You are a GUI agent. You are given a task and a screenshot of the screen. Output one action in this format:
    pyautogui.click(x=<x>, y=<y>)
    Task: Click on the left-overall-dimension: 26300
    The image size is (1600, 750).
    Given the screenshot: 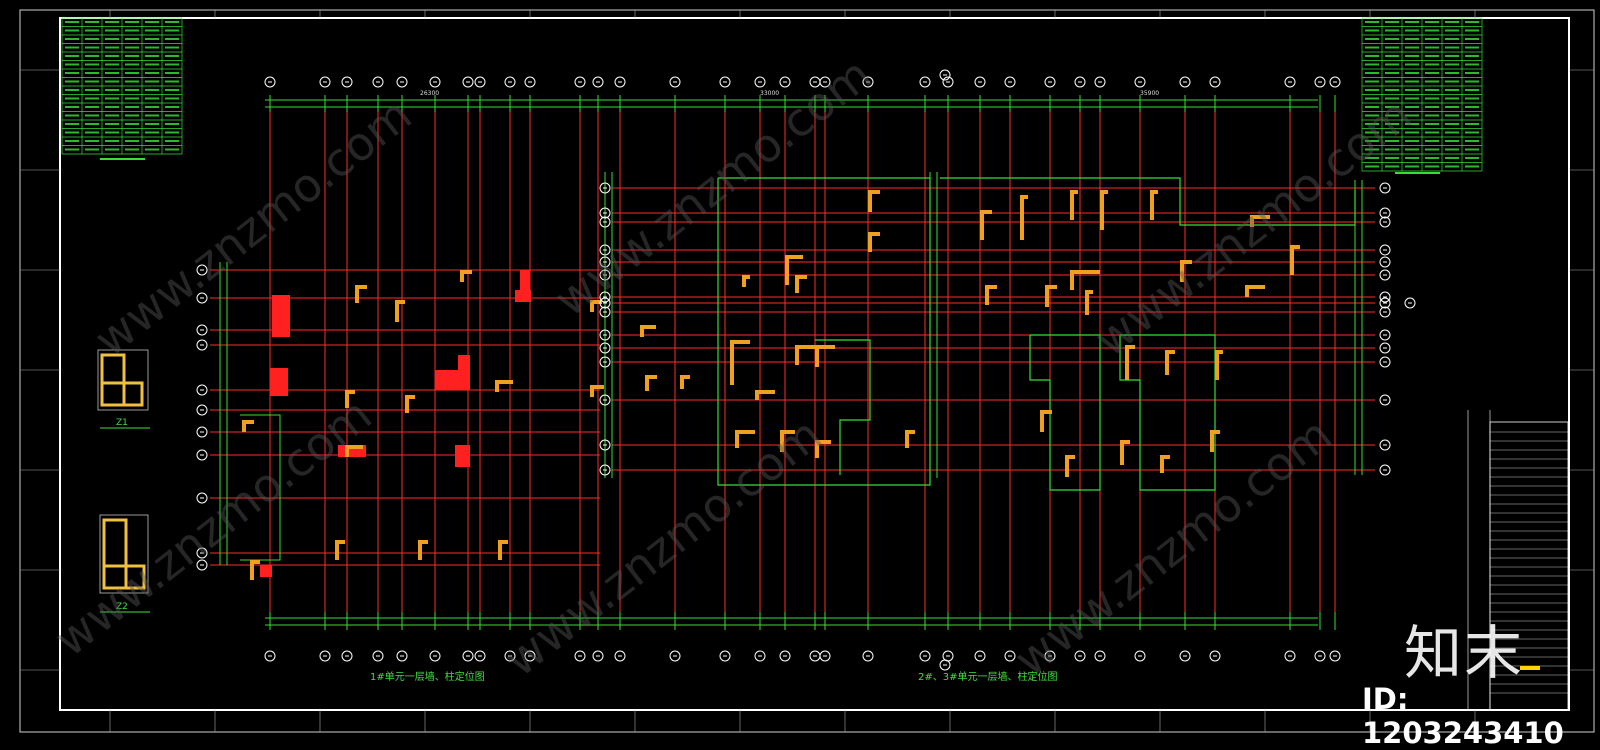 What is the action you would take?
    pyautogui.click(x=430, y=93)
    